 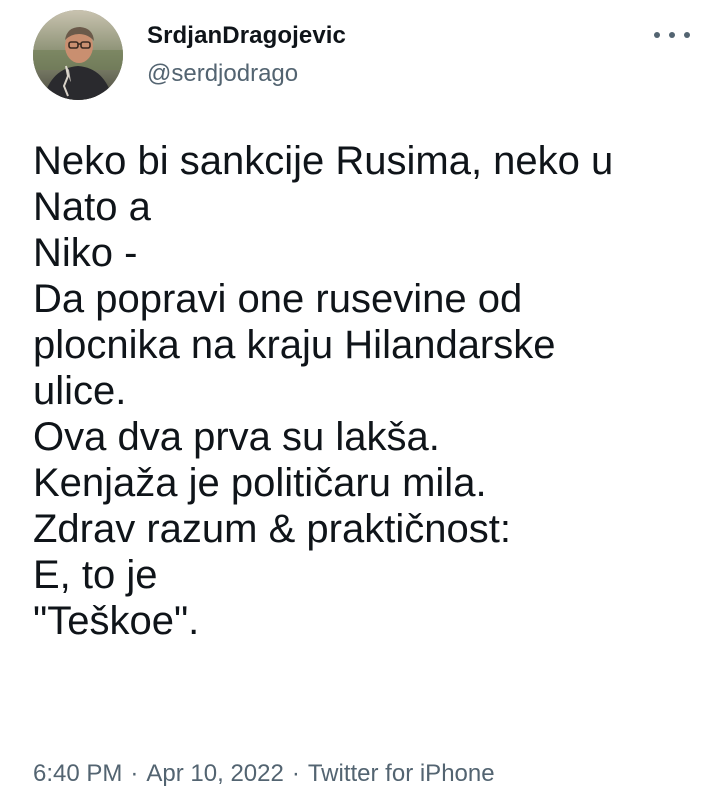 What do you see at coordinates (294, 345) in the screenshot?
I see `tweet-text-line: plocnika na kraju Hilandarske` at bounding box center [294, 345].